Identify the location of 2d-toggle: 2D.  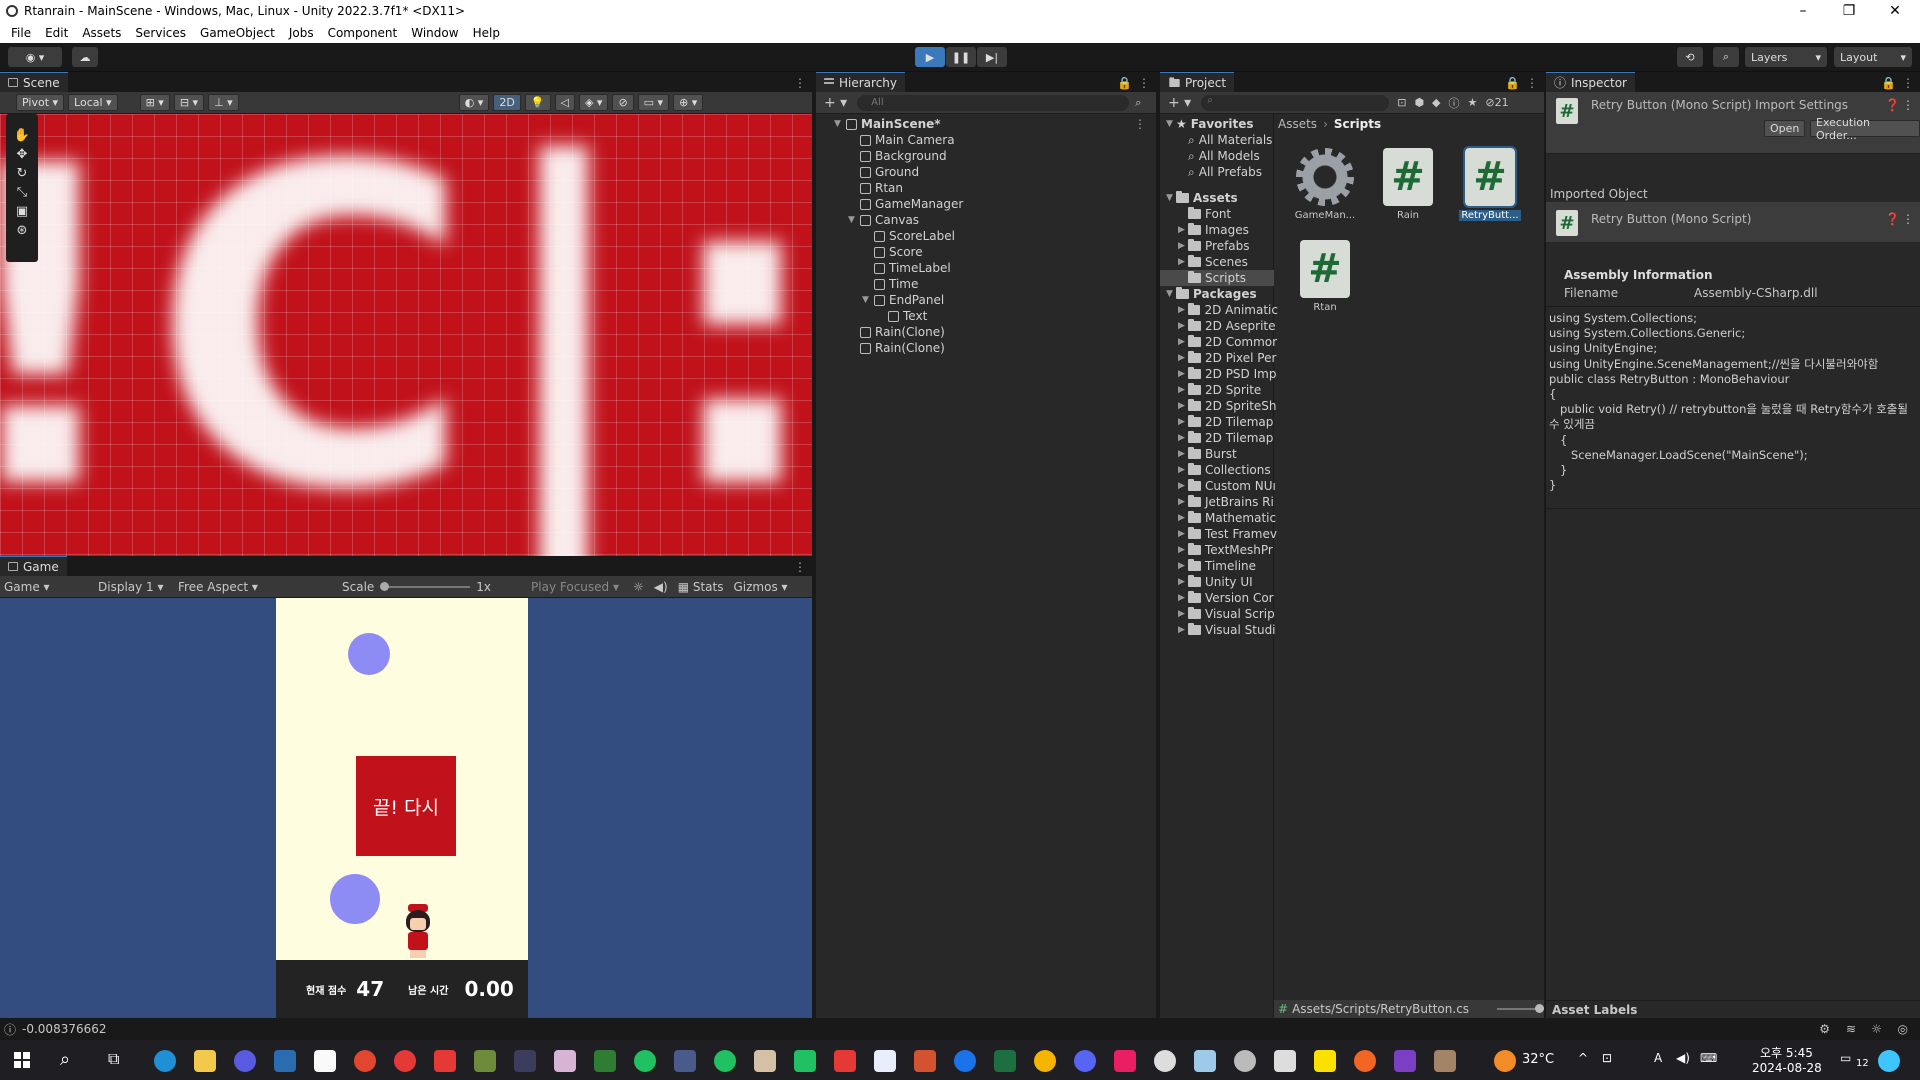
(507, 102).